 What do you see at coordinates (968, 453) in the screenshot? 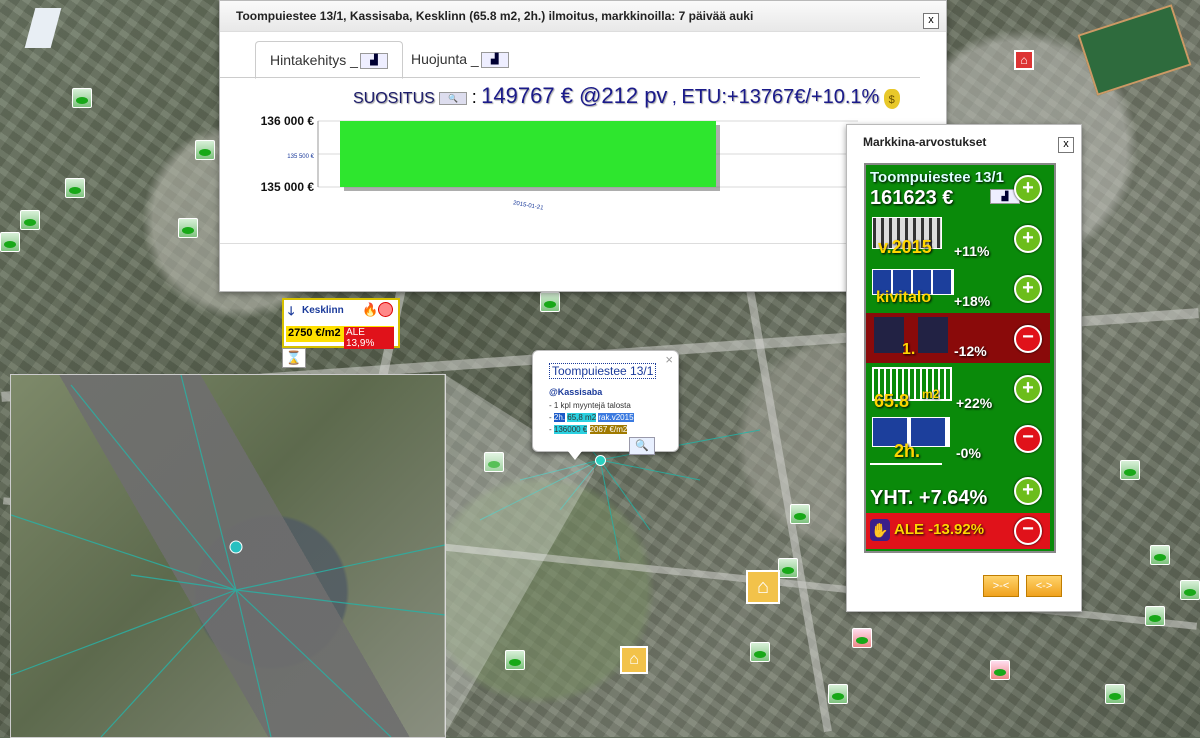
I see `row-percent: -0%` at bounding box center [968, 453].